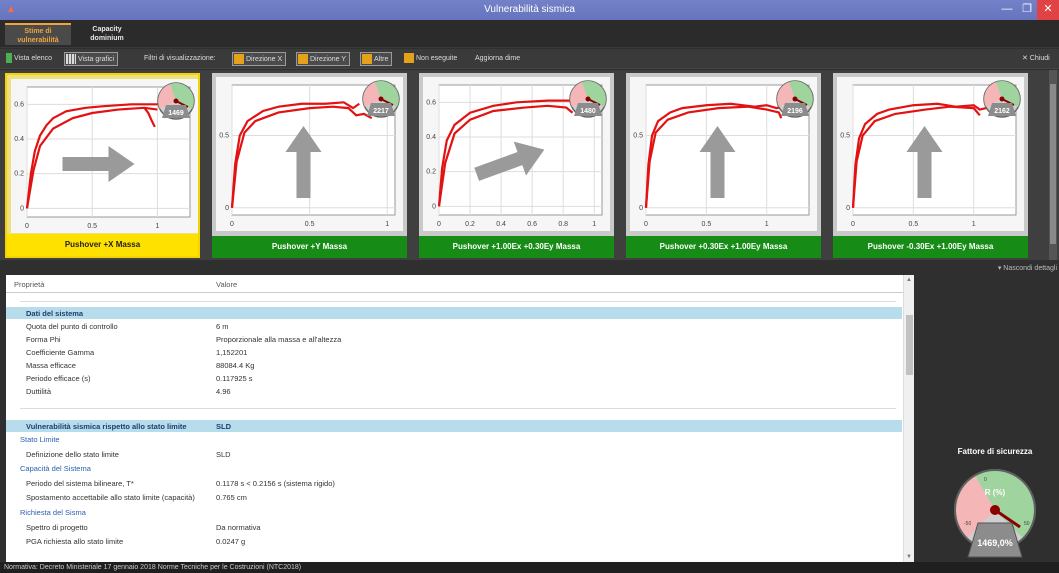  I want to click on tab-vulnerability: Stime di vulnerabilità, so click(38, 34).